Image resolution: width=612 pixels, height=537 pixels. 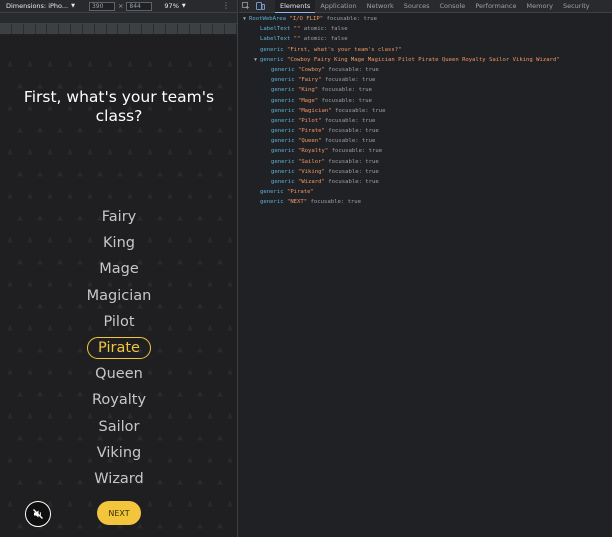 I want to click on node-name: "", so click(x=295, y=39).